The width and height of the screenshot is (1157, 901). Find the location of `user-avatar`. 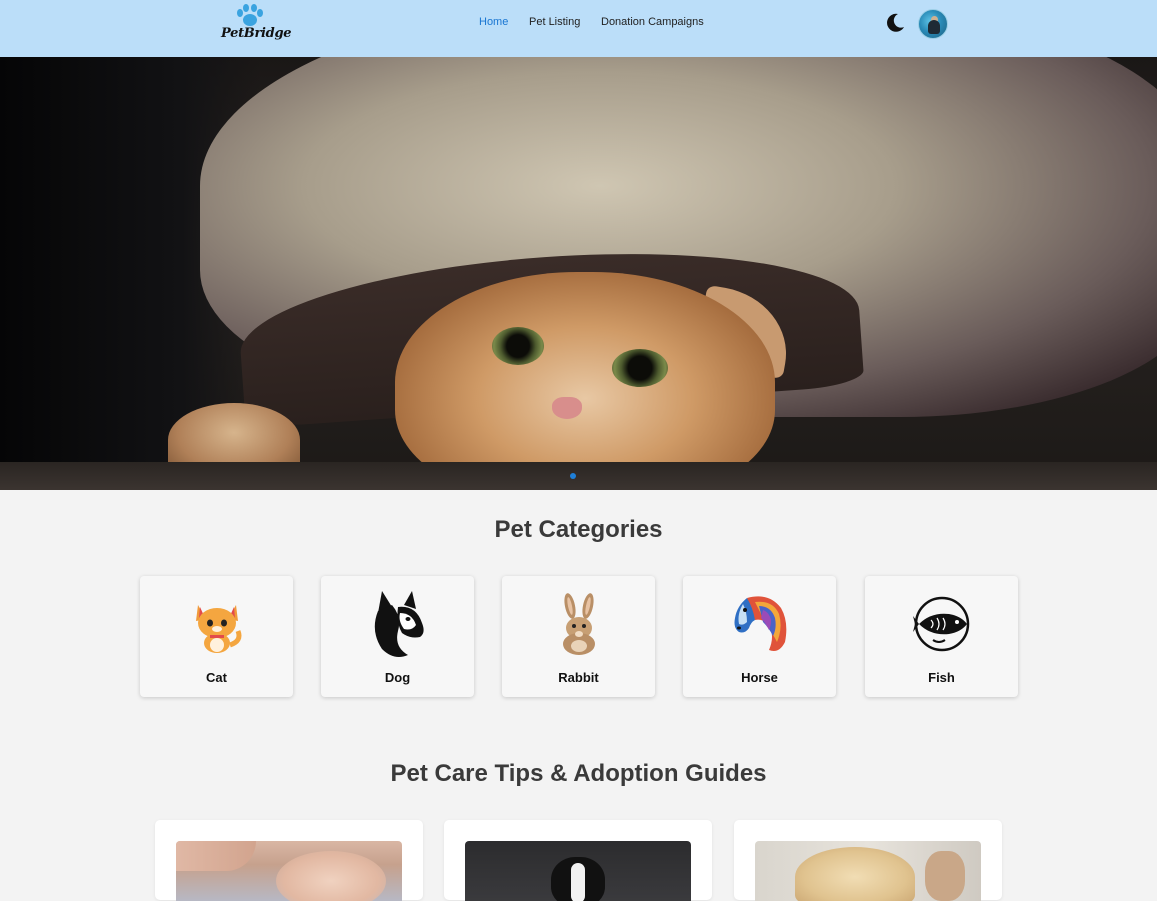

user-avatar is located at coordinates (933, 24).